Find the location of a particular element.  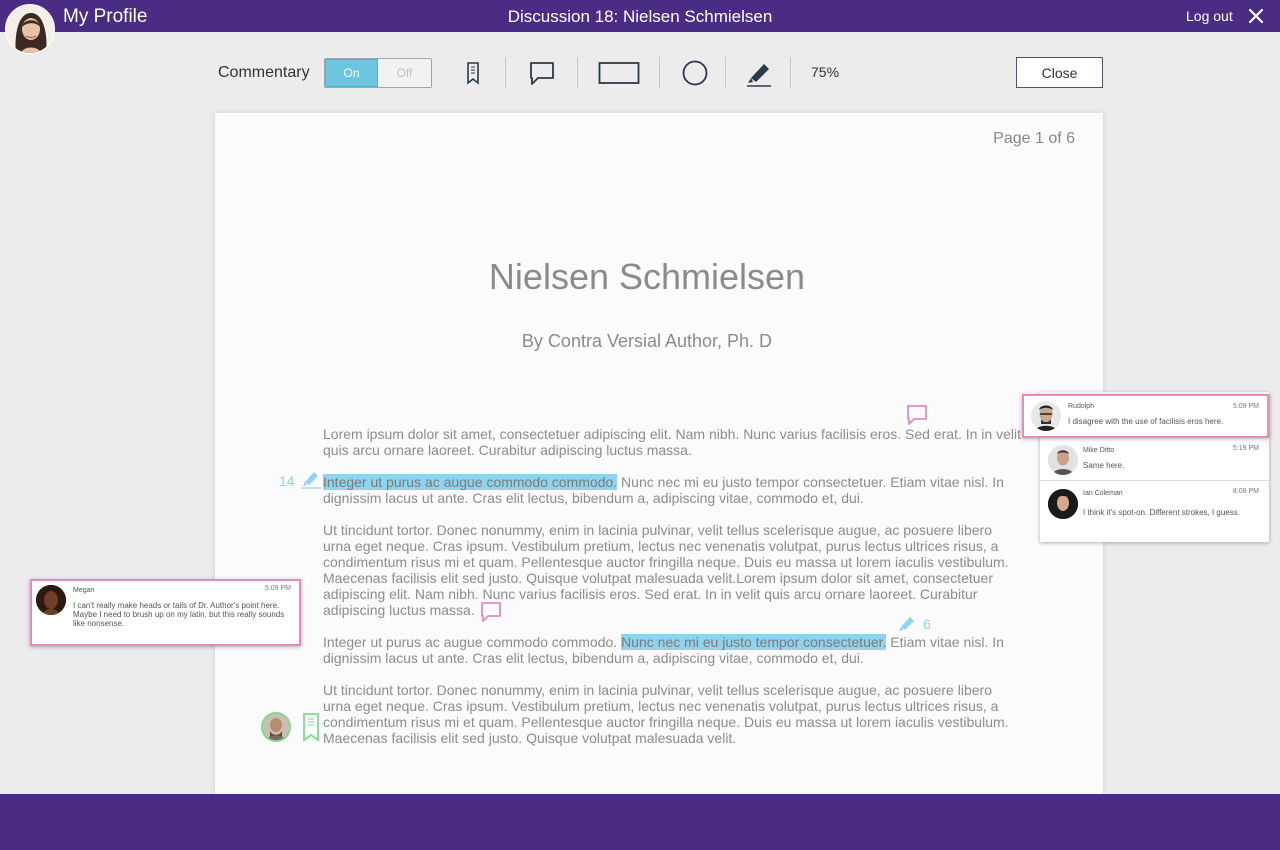

circle-icon is located at coordinates (695, 73).